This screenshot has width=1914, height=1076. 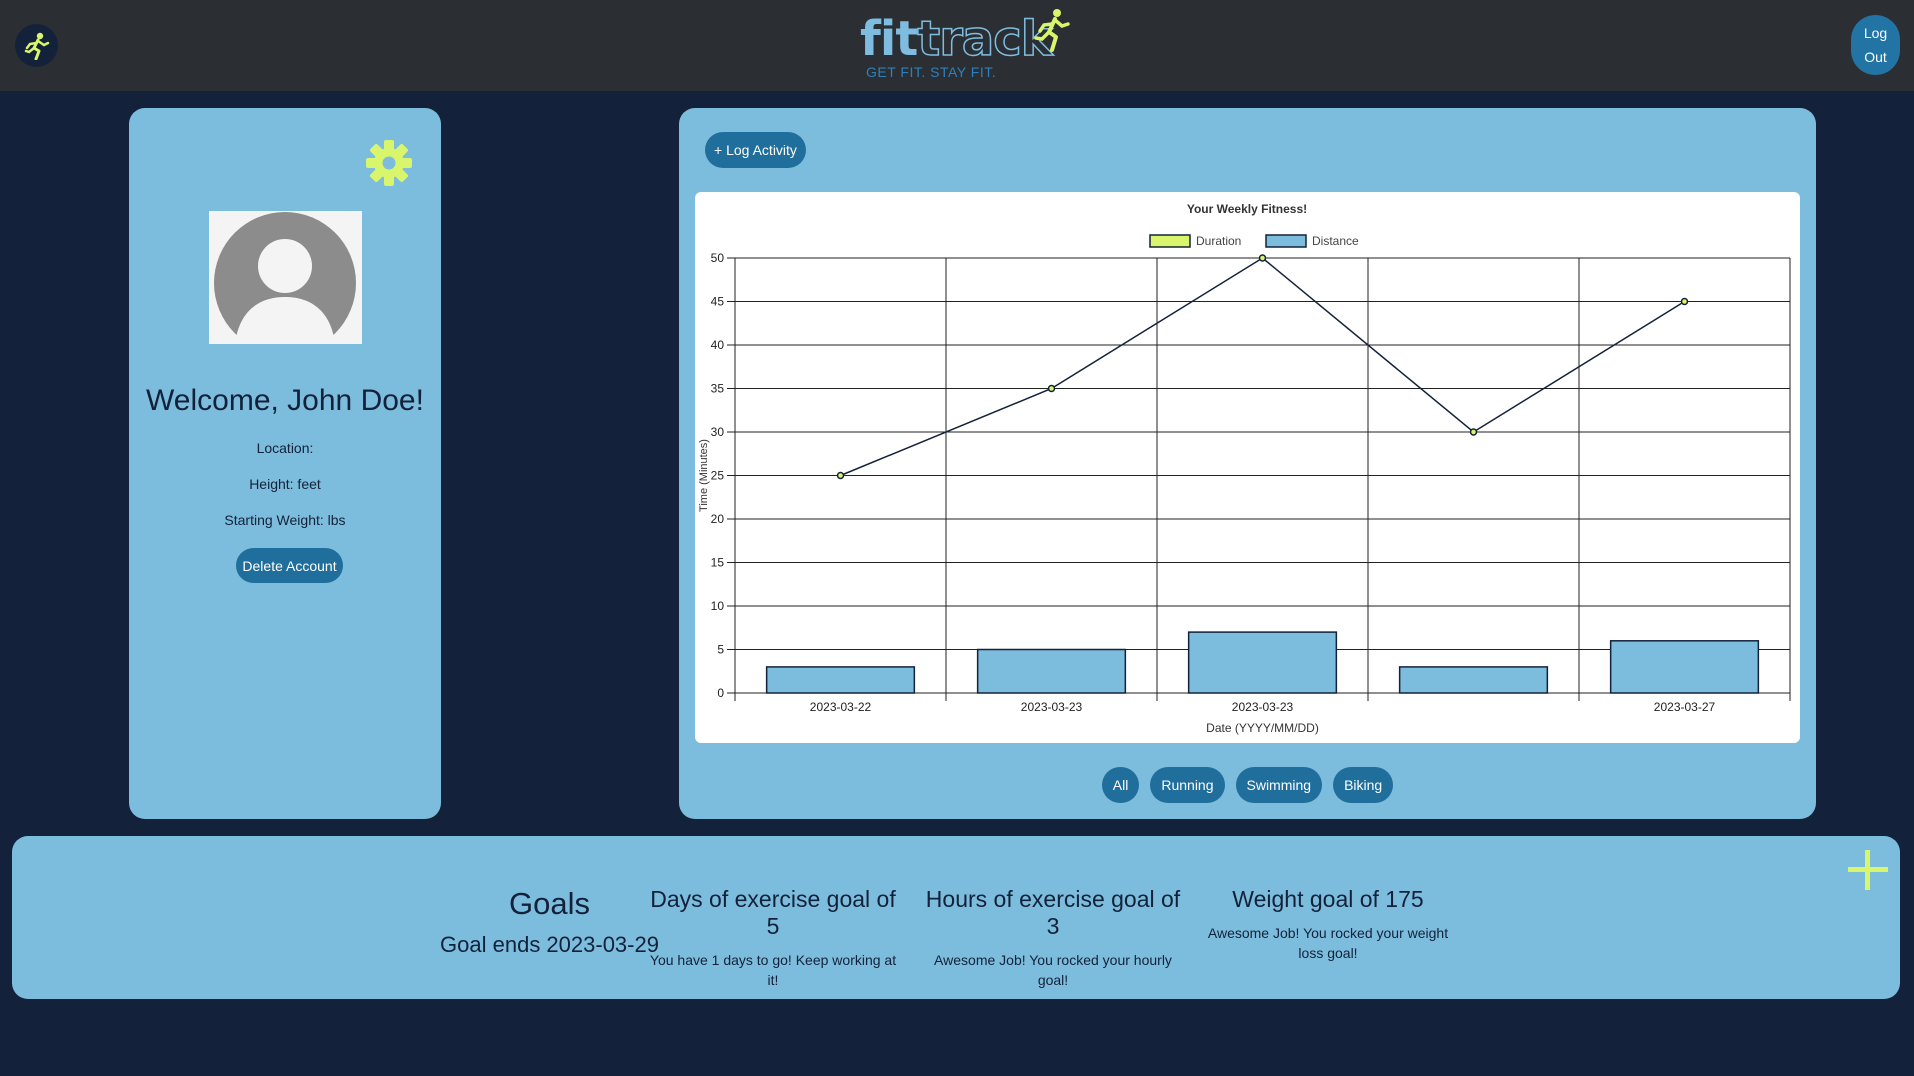 I want to click on height-text: Height: feet, so click(x=285, y=484).